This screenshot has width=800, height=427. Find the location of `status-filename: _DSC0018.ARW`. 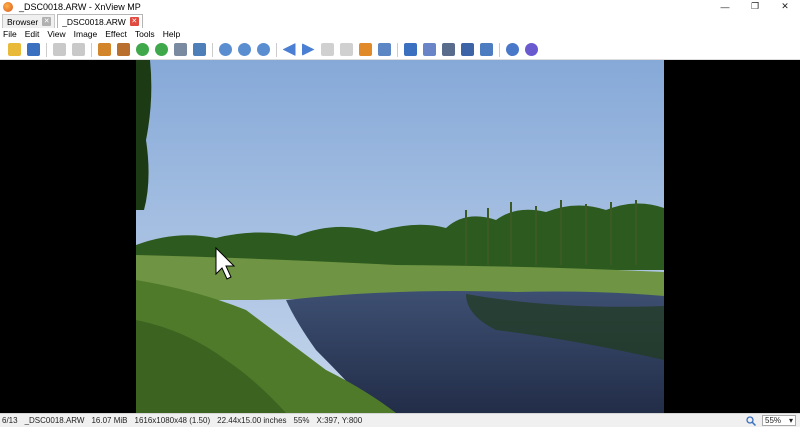

status-filename: _DSC0018.ARW is located at coordinates (54, 420).